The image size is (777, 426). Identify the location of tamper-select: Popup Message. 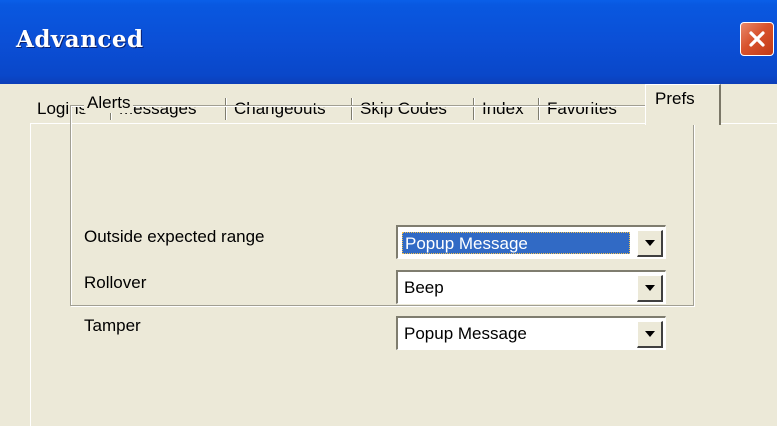
(531, 333).